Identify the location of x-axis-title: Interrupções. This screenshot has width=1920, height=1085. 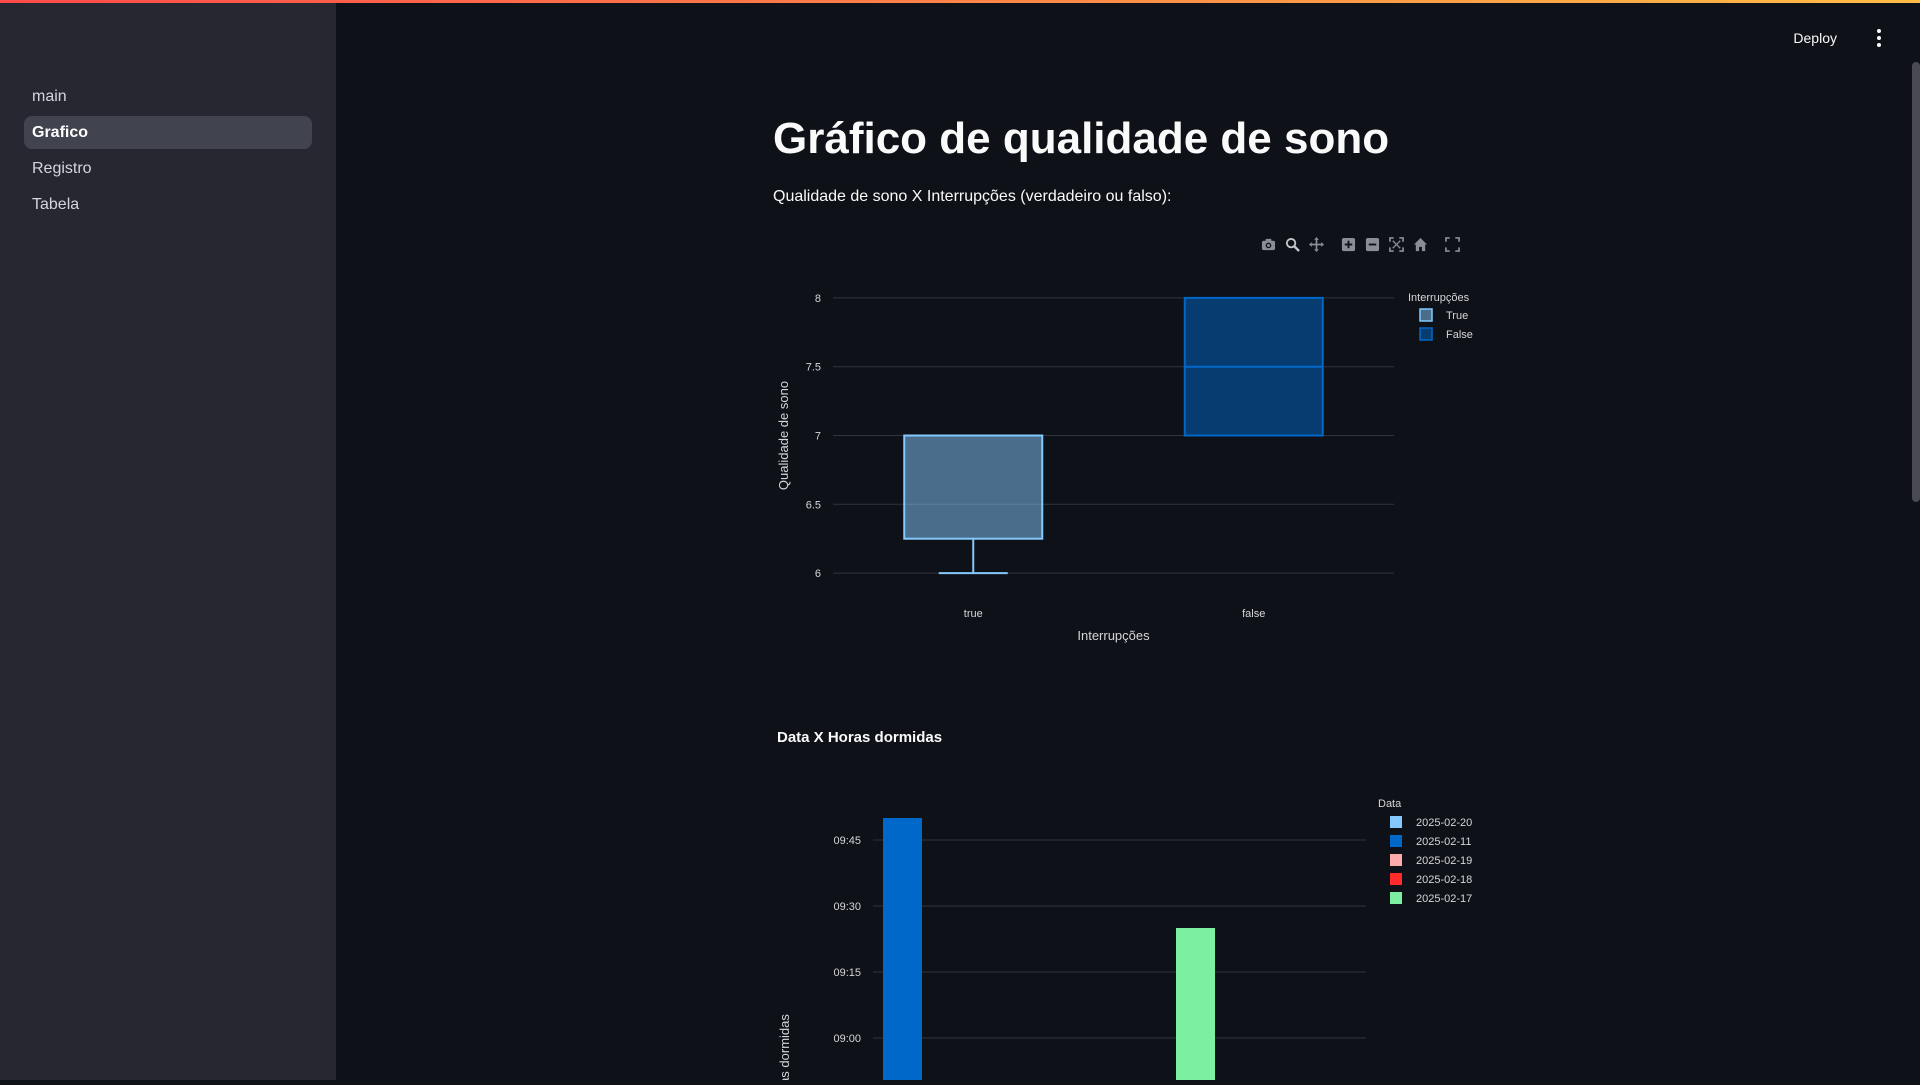
(1113, 635).